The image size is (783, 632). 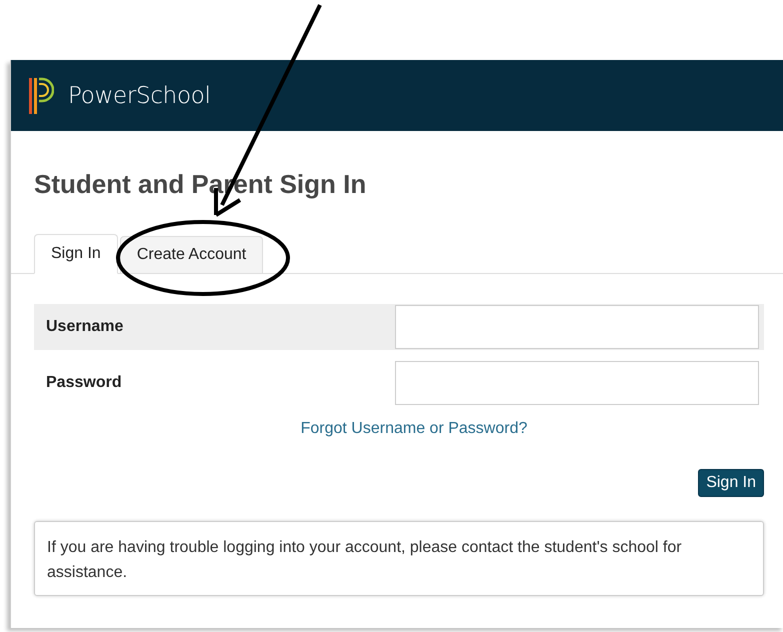 I want to click on tab: Sign In, so click(x=76, y=254).